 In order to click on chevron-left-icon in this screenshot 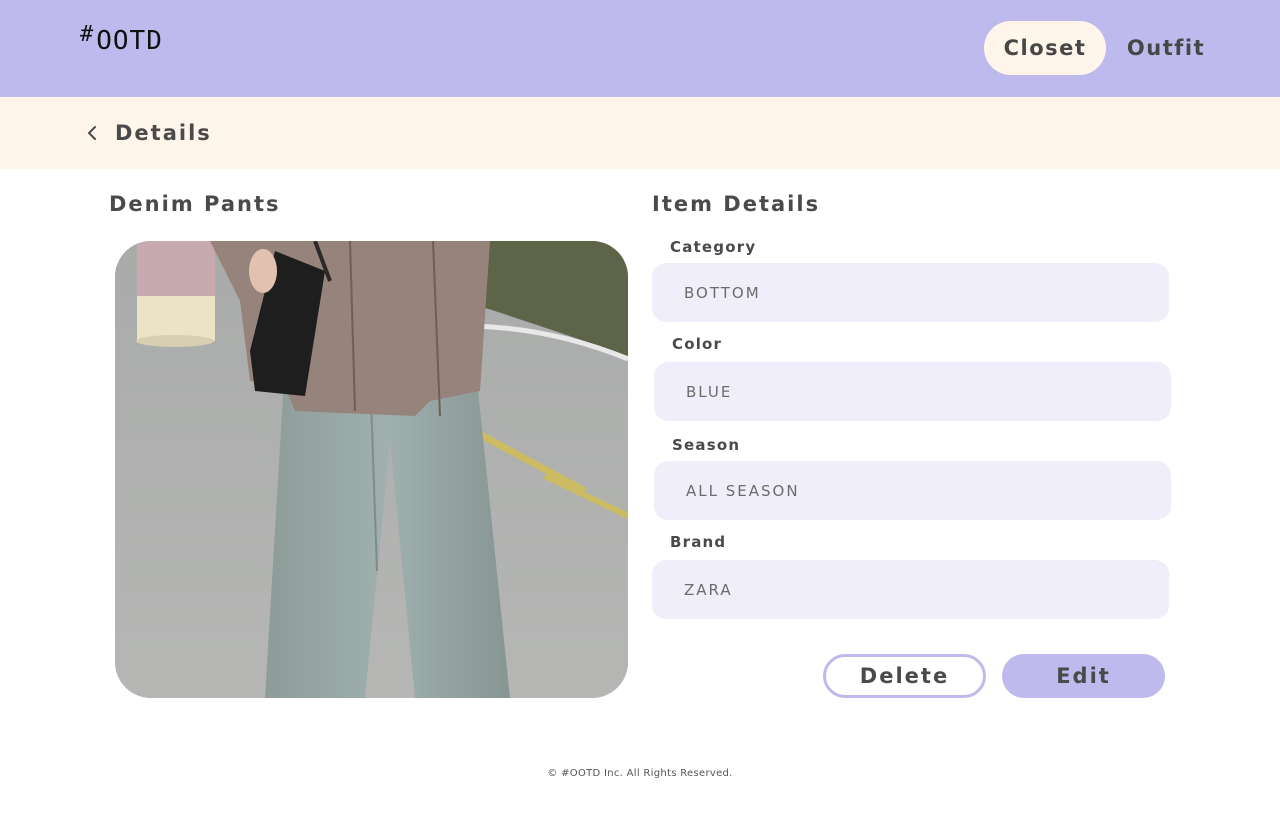, I will do `click(92, 133)`.